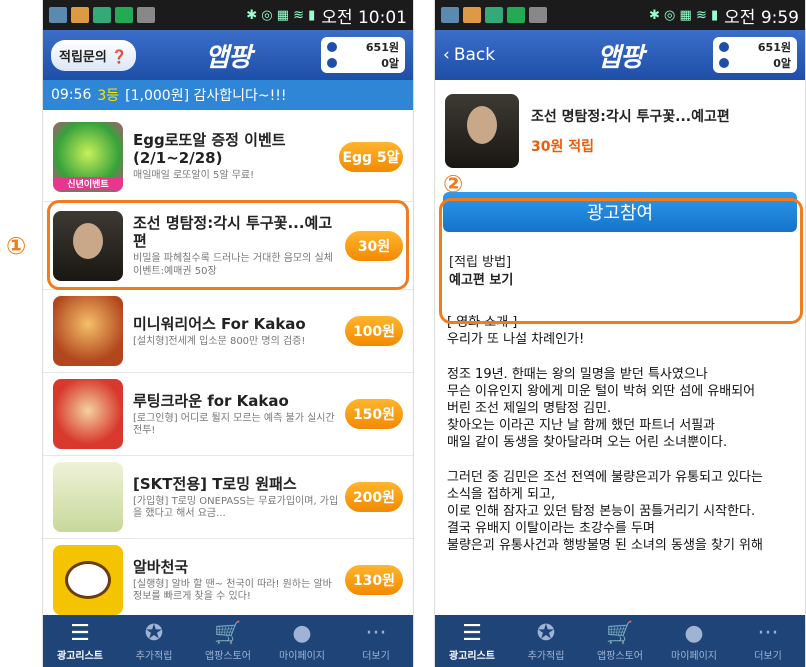 The image size is (806, 667). What do you see at coordinates (446, 55) in the screenshot?
I see `chevron-left-icon: ‹` at bounding box center [446, 55].